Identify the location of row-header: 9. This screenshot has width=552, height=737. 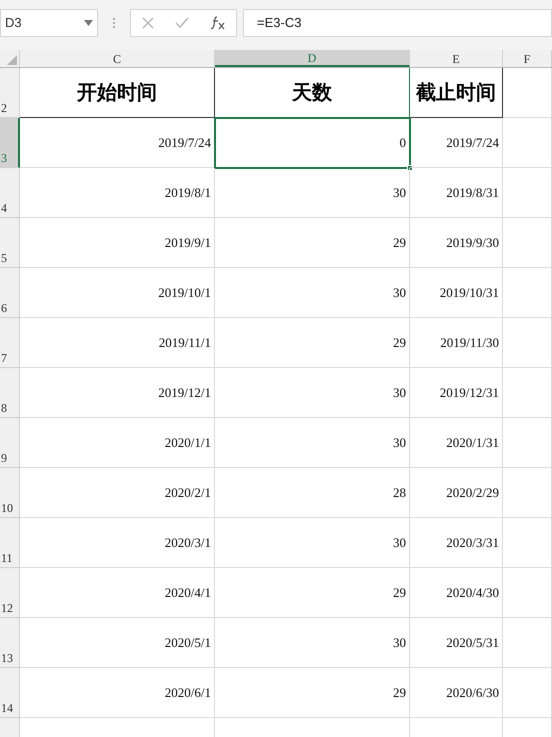
(10, 443).